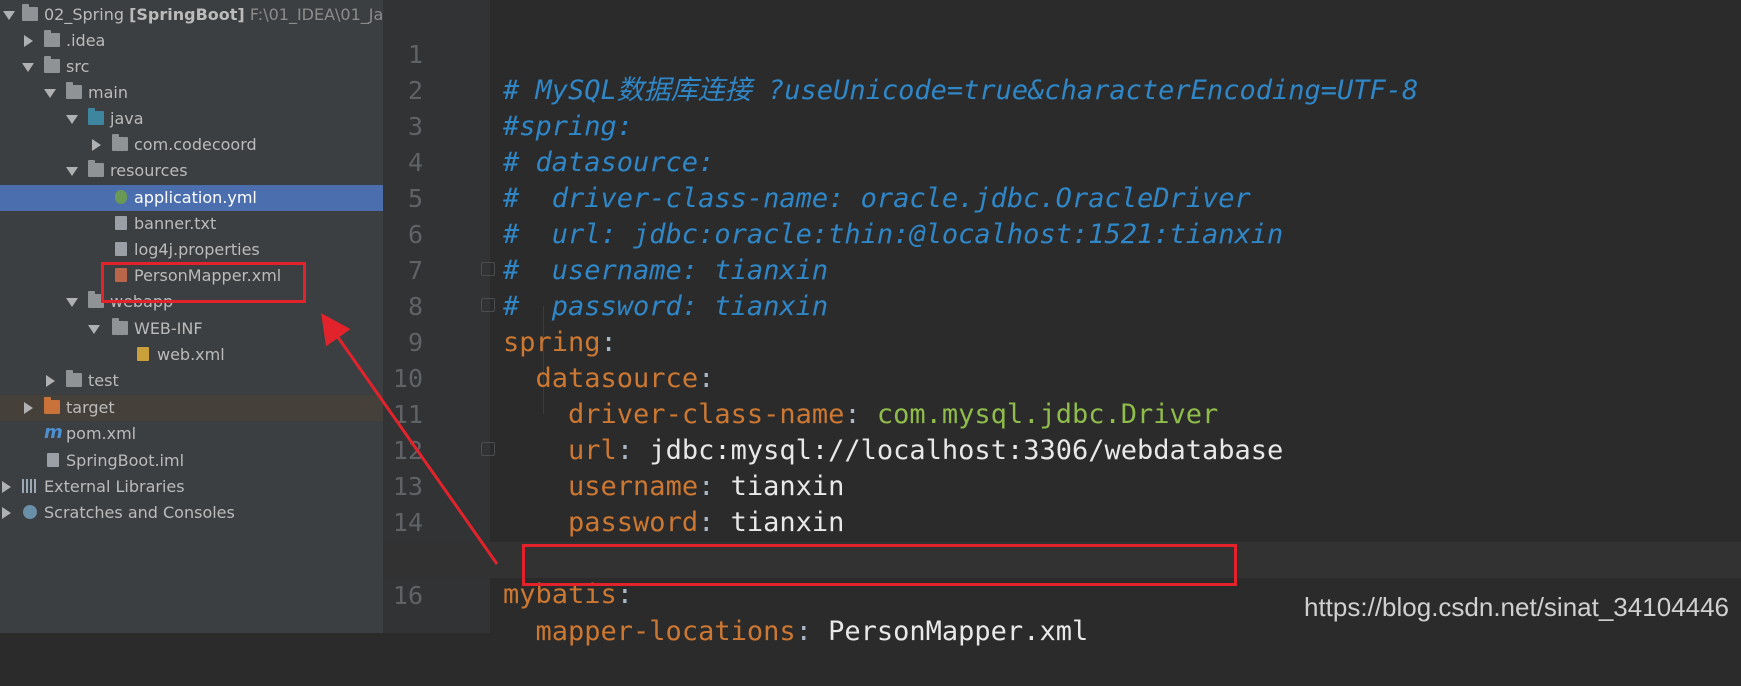 Image resolution: width=1741 pixels, height=686 pixels. I want to click on code-line: 2 #spring:, so click(1062, 89).